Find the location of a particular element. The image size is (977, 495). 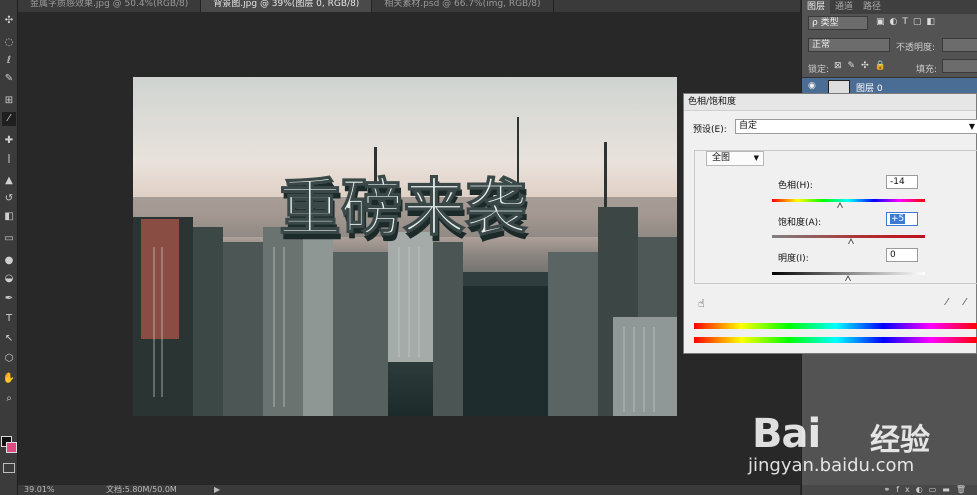

slider-label-sat: 饱和度(A): is located at coordinates (800, 223).